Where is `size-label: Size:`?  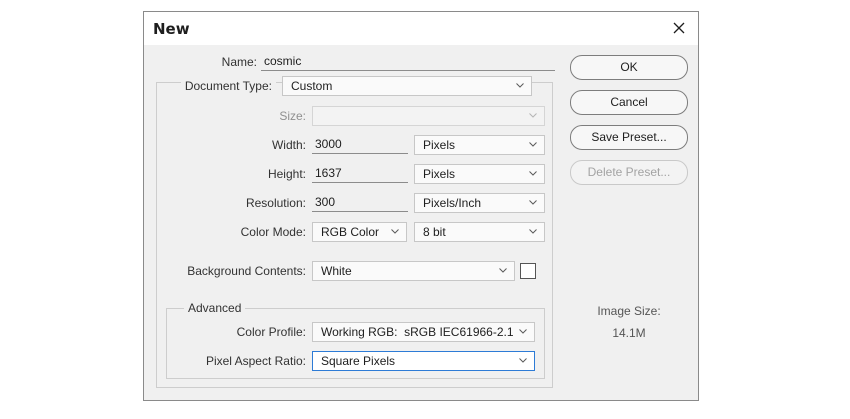
size-label: Size: is located at coordinates (292, 116).